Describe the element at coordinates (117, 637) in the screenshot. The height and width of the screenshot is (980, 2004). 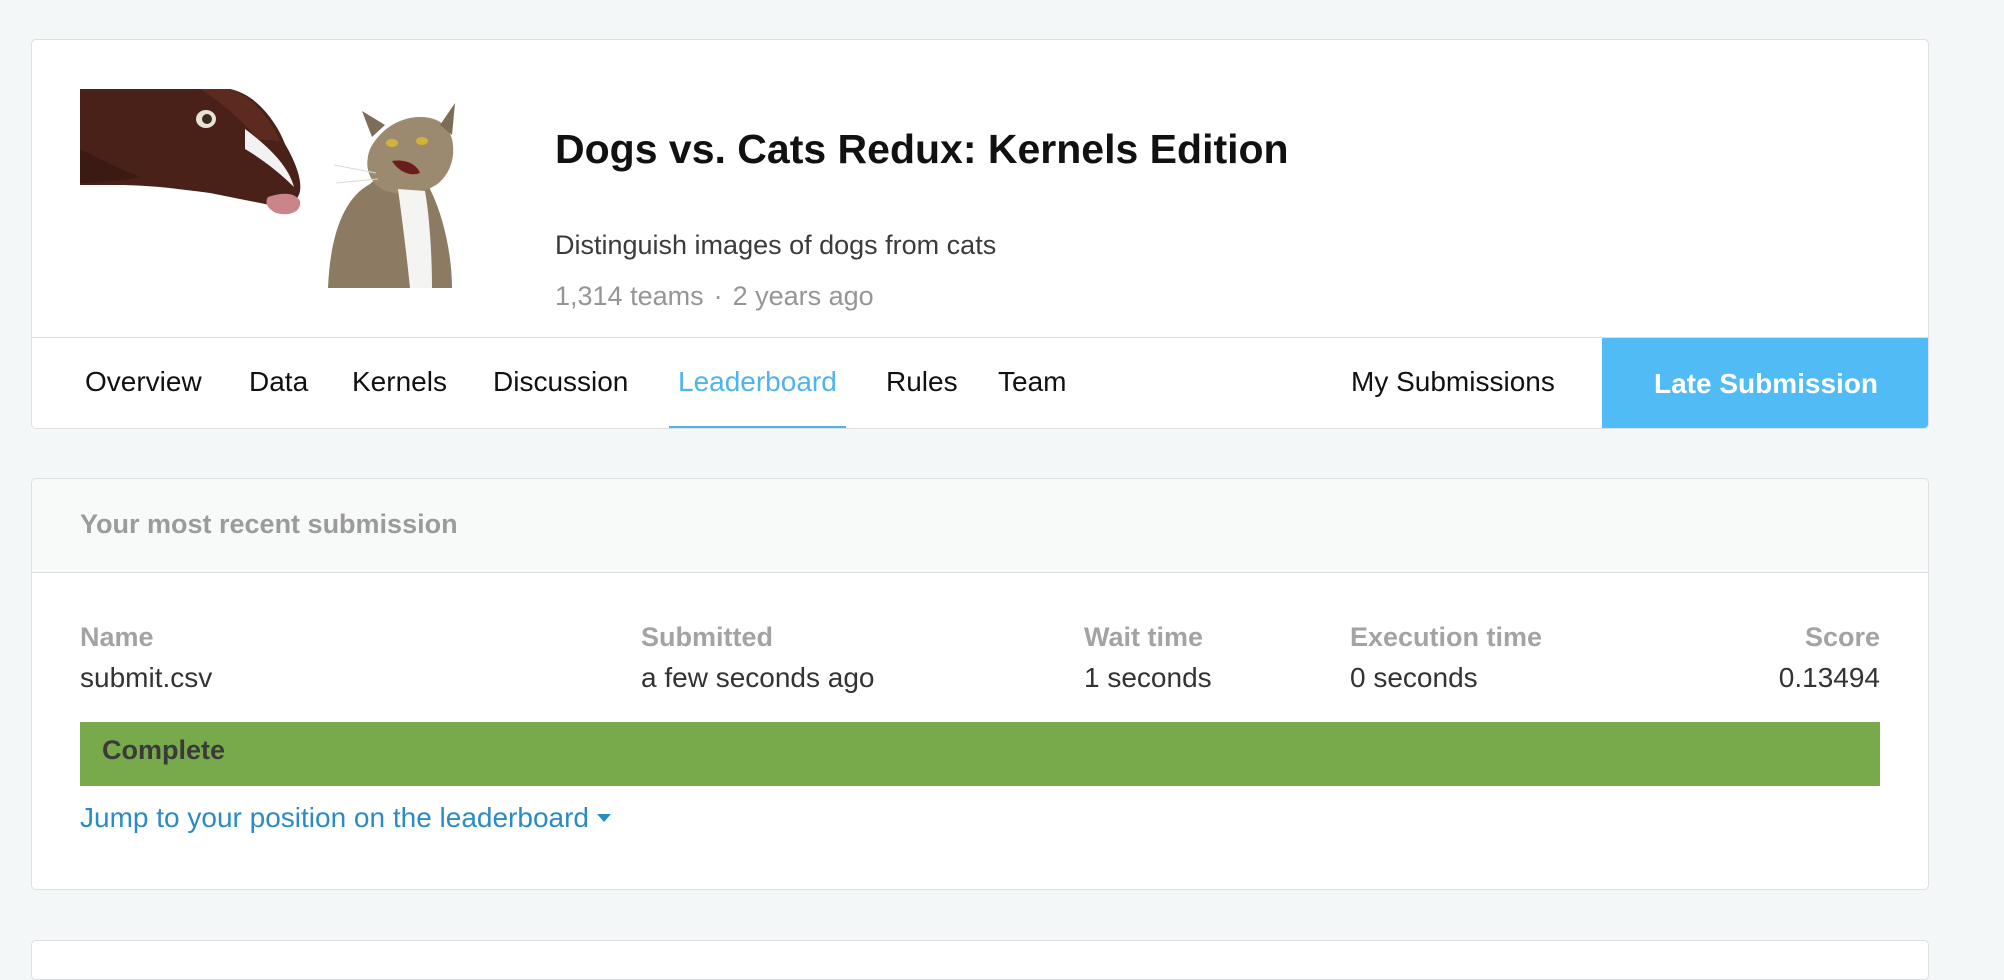
I see `name-label: Name` at that location.